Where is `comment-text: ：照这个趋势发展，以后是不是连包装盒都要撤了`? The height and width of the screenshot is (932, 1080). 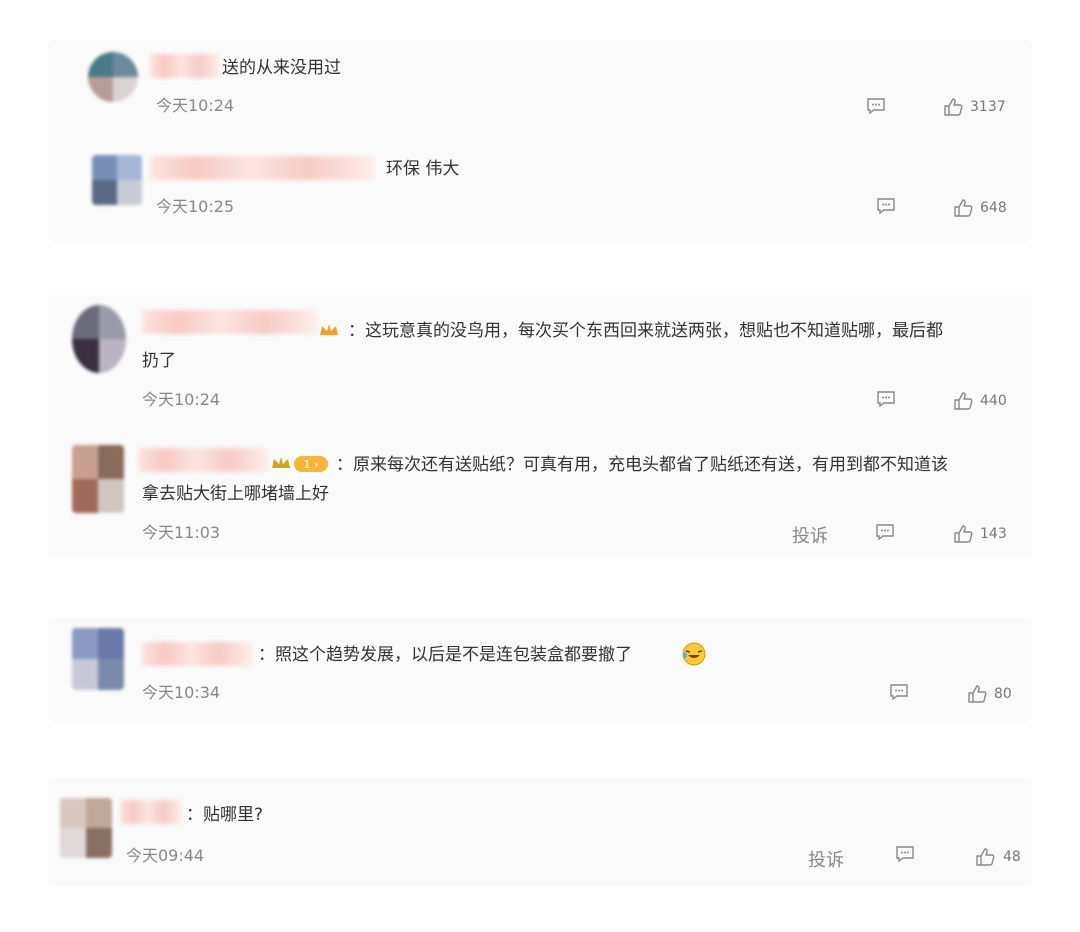
comment-text: ：照这个趋势发展，以后是不是连包装盒都要撤了 is located at coordinates (445, 655).